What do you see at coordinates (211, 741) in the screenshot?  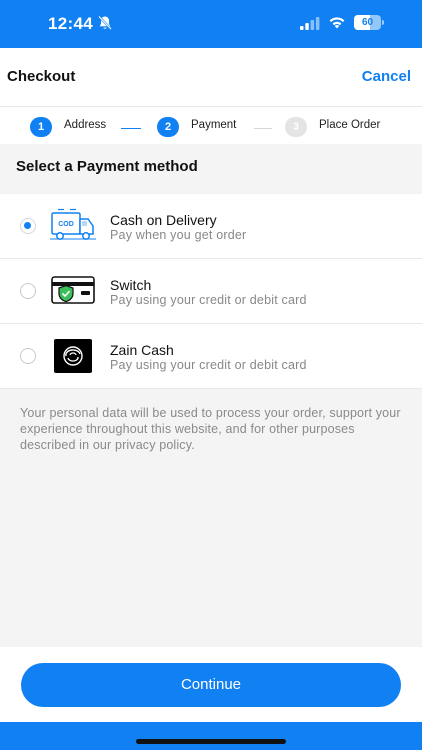 I see `home-indicator` at bounding box center [211, 741].